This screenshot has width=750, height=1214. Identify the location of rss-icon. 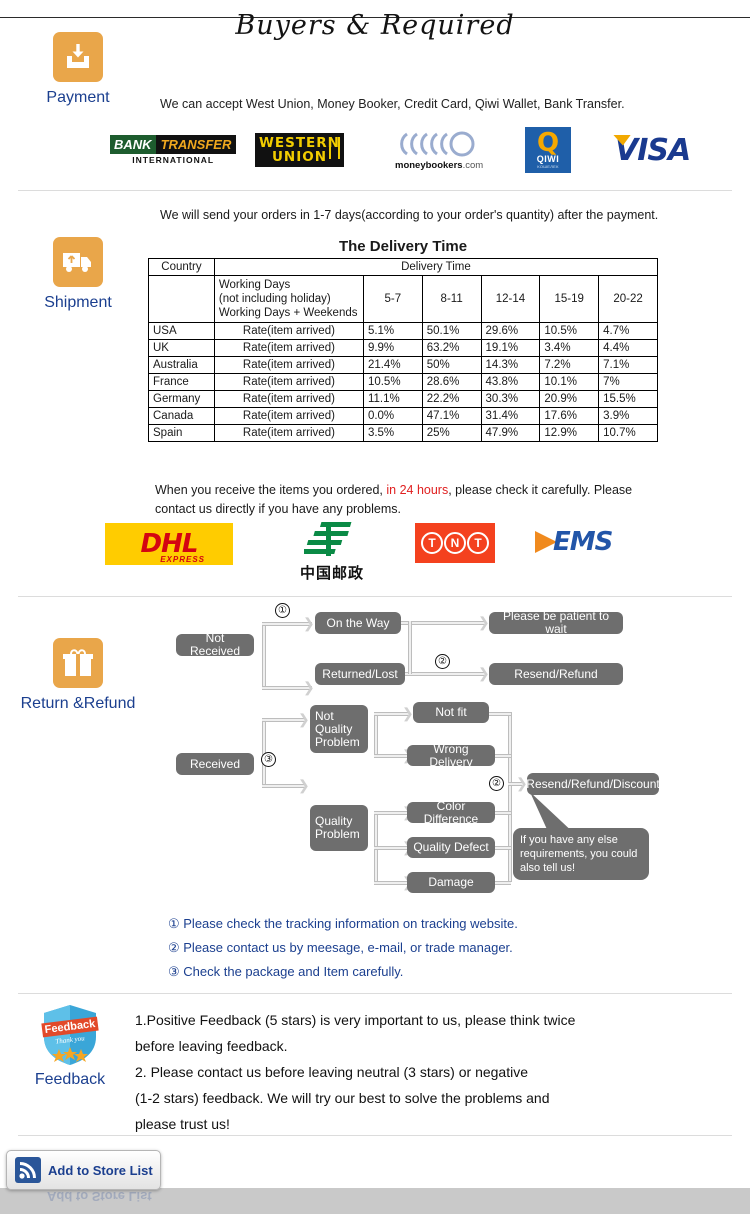
(28, 1170).